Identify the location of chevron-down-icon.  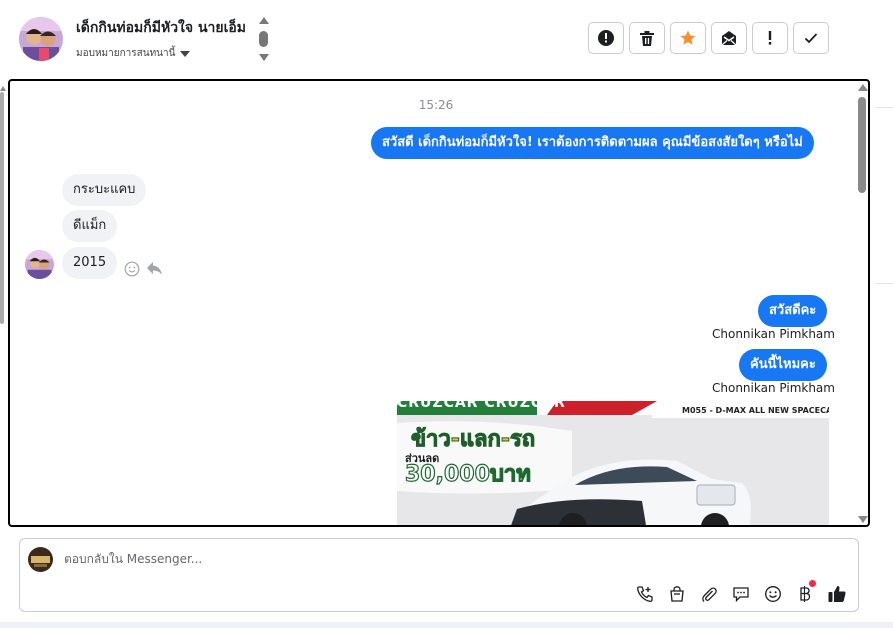
(185, 53).